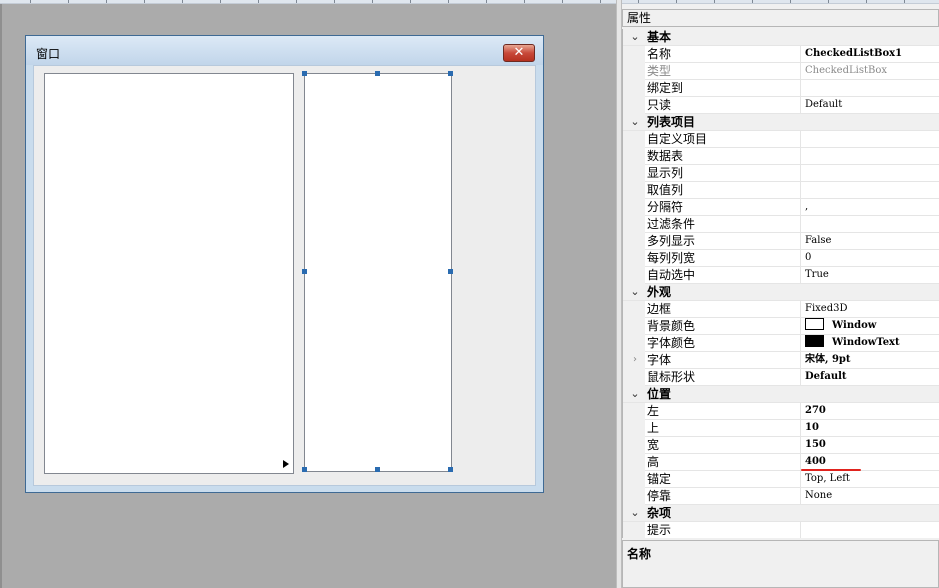  What do you see at coordinates (635, 360) in the screenshot?
I see `expand-chevron-icon: ›` at bounding box center [635, 360].